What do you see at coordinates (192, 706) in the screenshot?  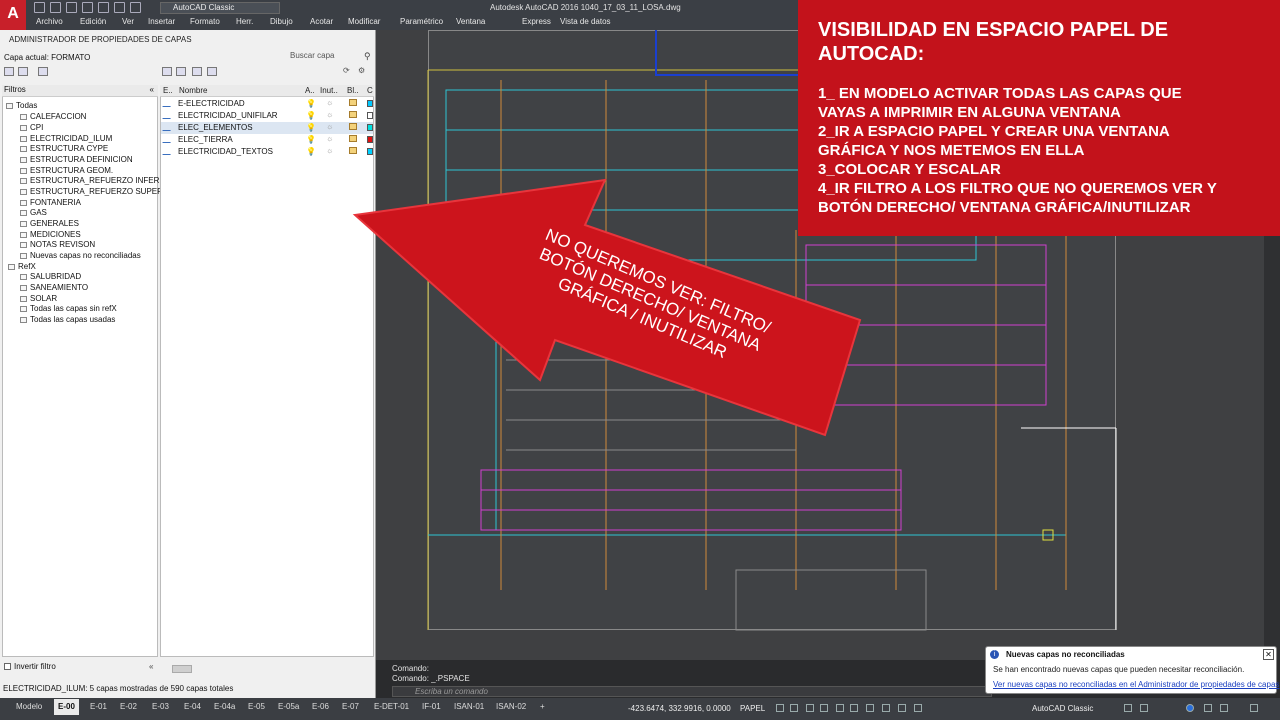 I see `layout-tab: E-04` at bounding box center [192, 706].